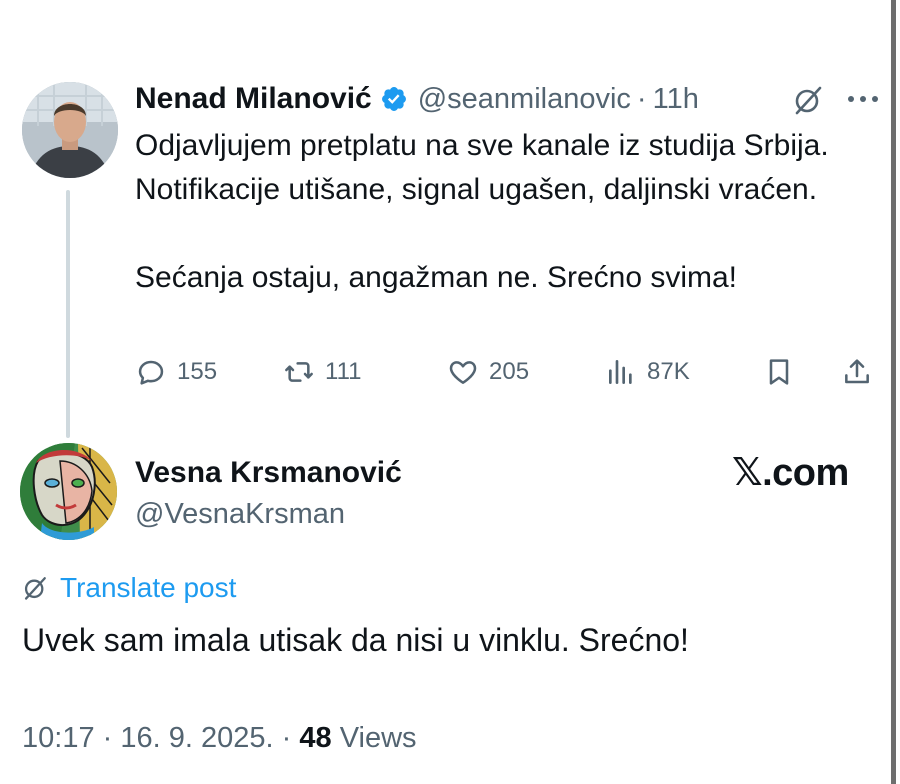 This screenshot has height=784, width=900. Describe the element at coordinates (196, 738) in the screenshot. I see `reply-date: 16. 9. 2025.` at that location.